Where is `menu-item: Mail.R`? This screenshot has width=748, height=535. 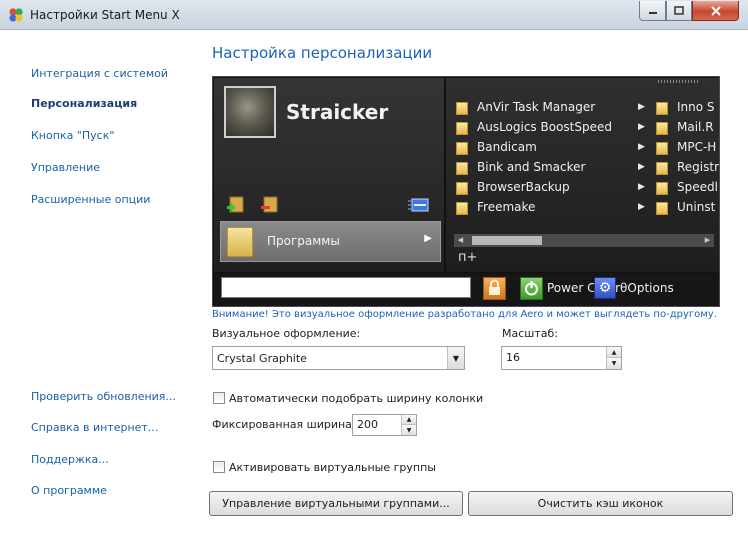 menu-item: Mail.R is located at coordinates (687, 129).